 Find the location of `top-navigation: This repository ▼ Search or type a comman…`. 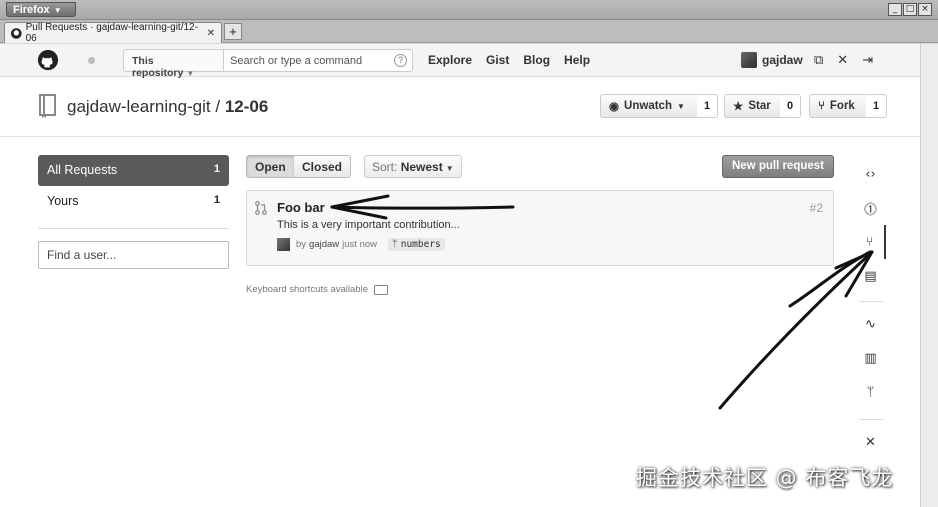

top-navigation: This repository ▼ Search or type a comman… is located at coordinates (469, 61).